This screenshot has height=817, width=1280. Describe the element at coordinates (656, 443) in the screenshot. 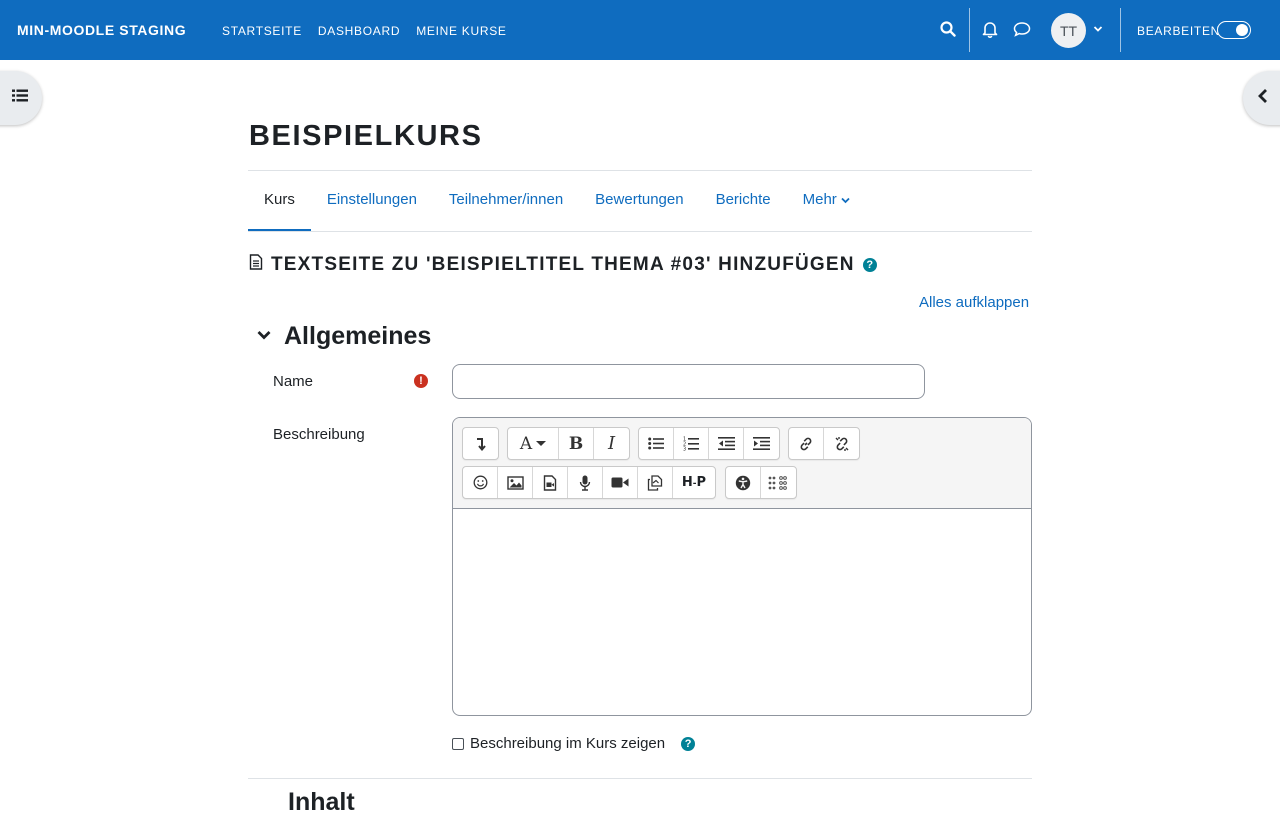

I see `unordered-list-icon` at that location.